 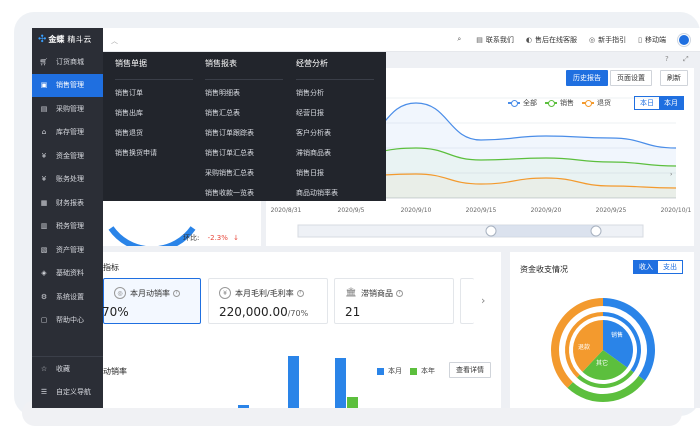 I want to click on sidebar-item: ¥ 账务处理, so click(x=67, y=180).